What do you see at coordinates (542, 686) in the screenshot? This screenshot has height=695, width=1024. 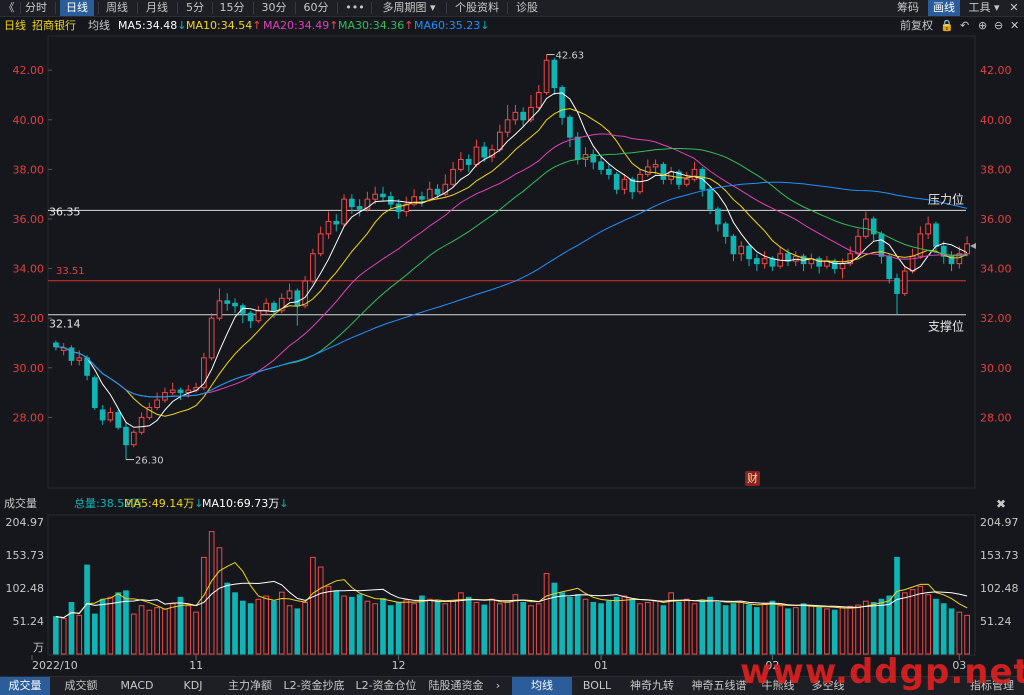 I see `tab-ma: 均线` at bounding box center [542, 686].